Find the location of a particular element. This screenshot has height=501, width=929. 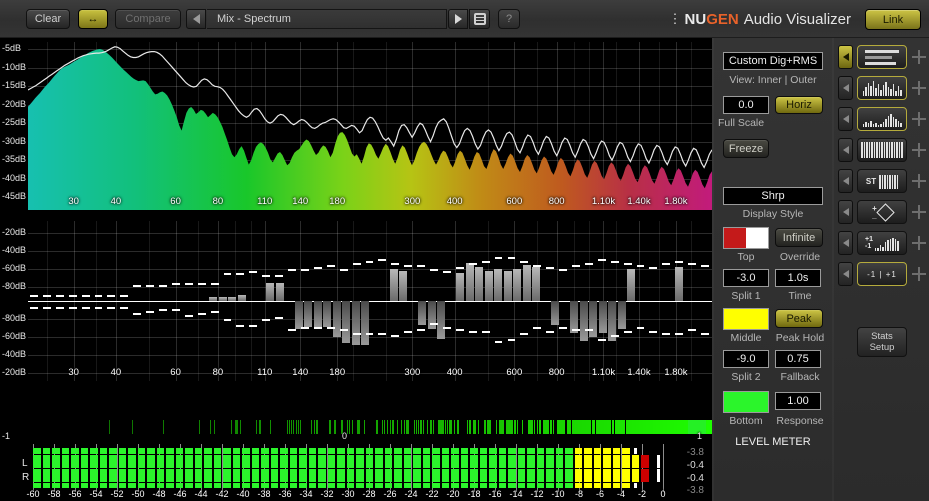

clear-button: Clear is located at coordinates (48, 19).